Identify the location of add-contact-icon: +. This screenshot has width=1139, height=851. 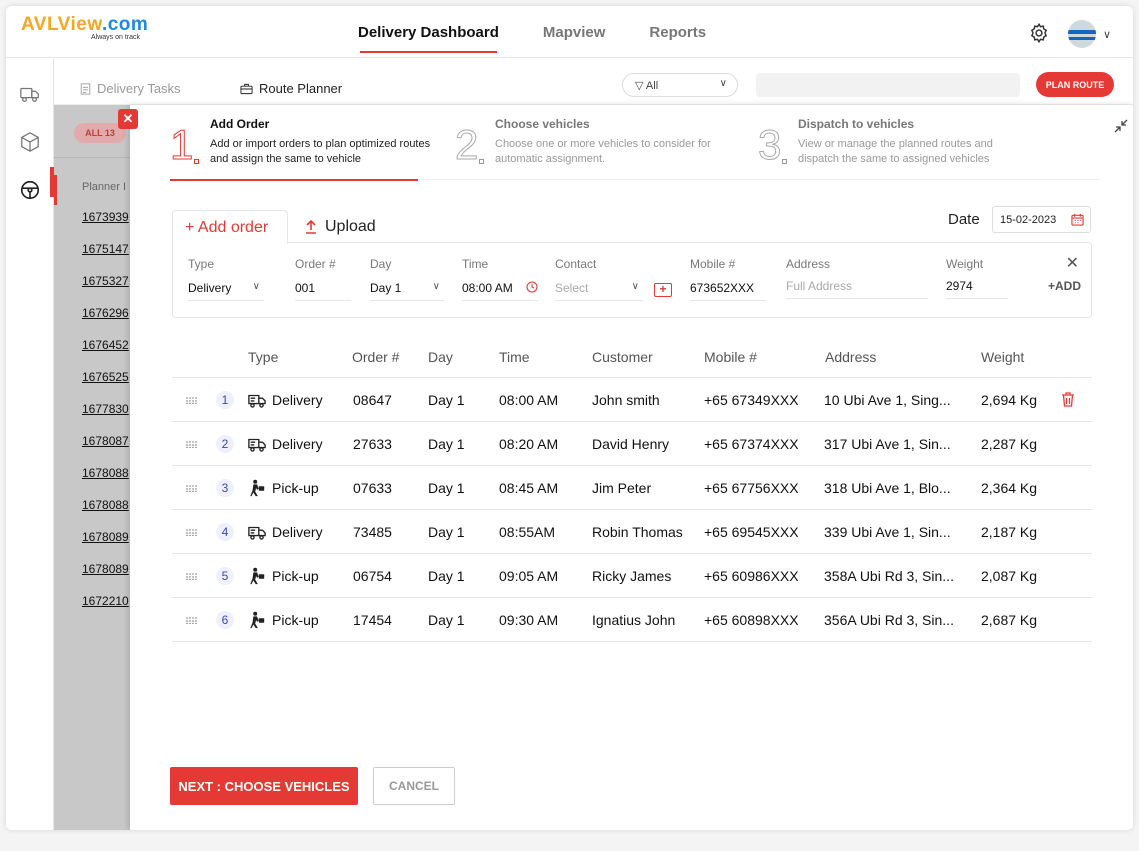
(663, 290).